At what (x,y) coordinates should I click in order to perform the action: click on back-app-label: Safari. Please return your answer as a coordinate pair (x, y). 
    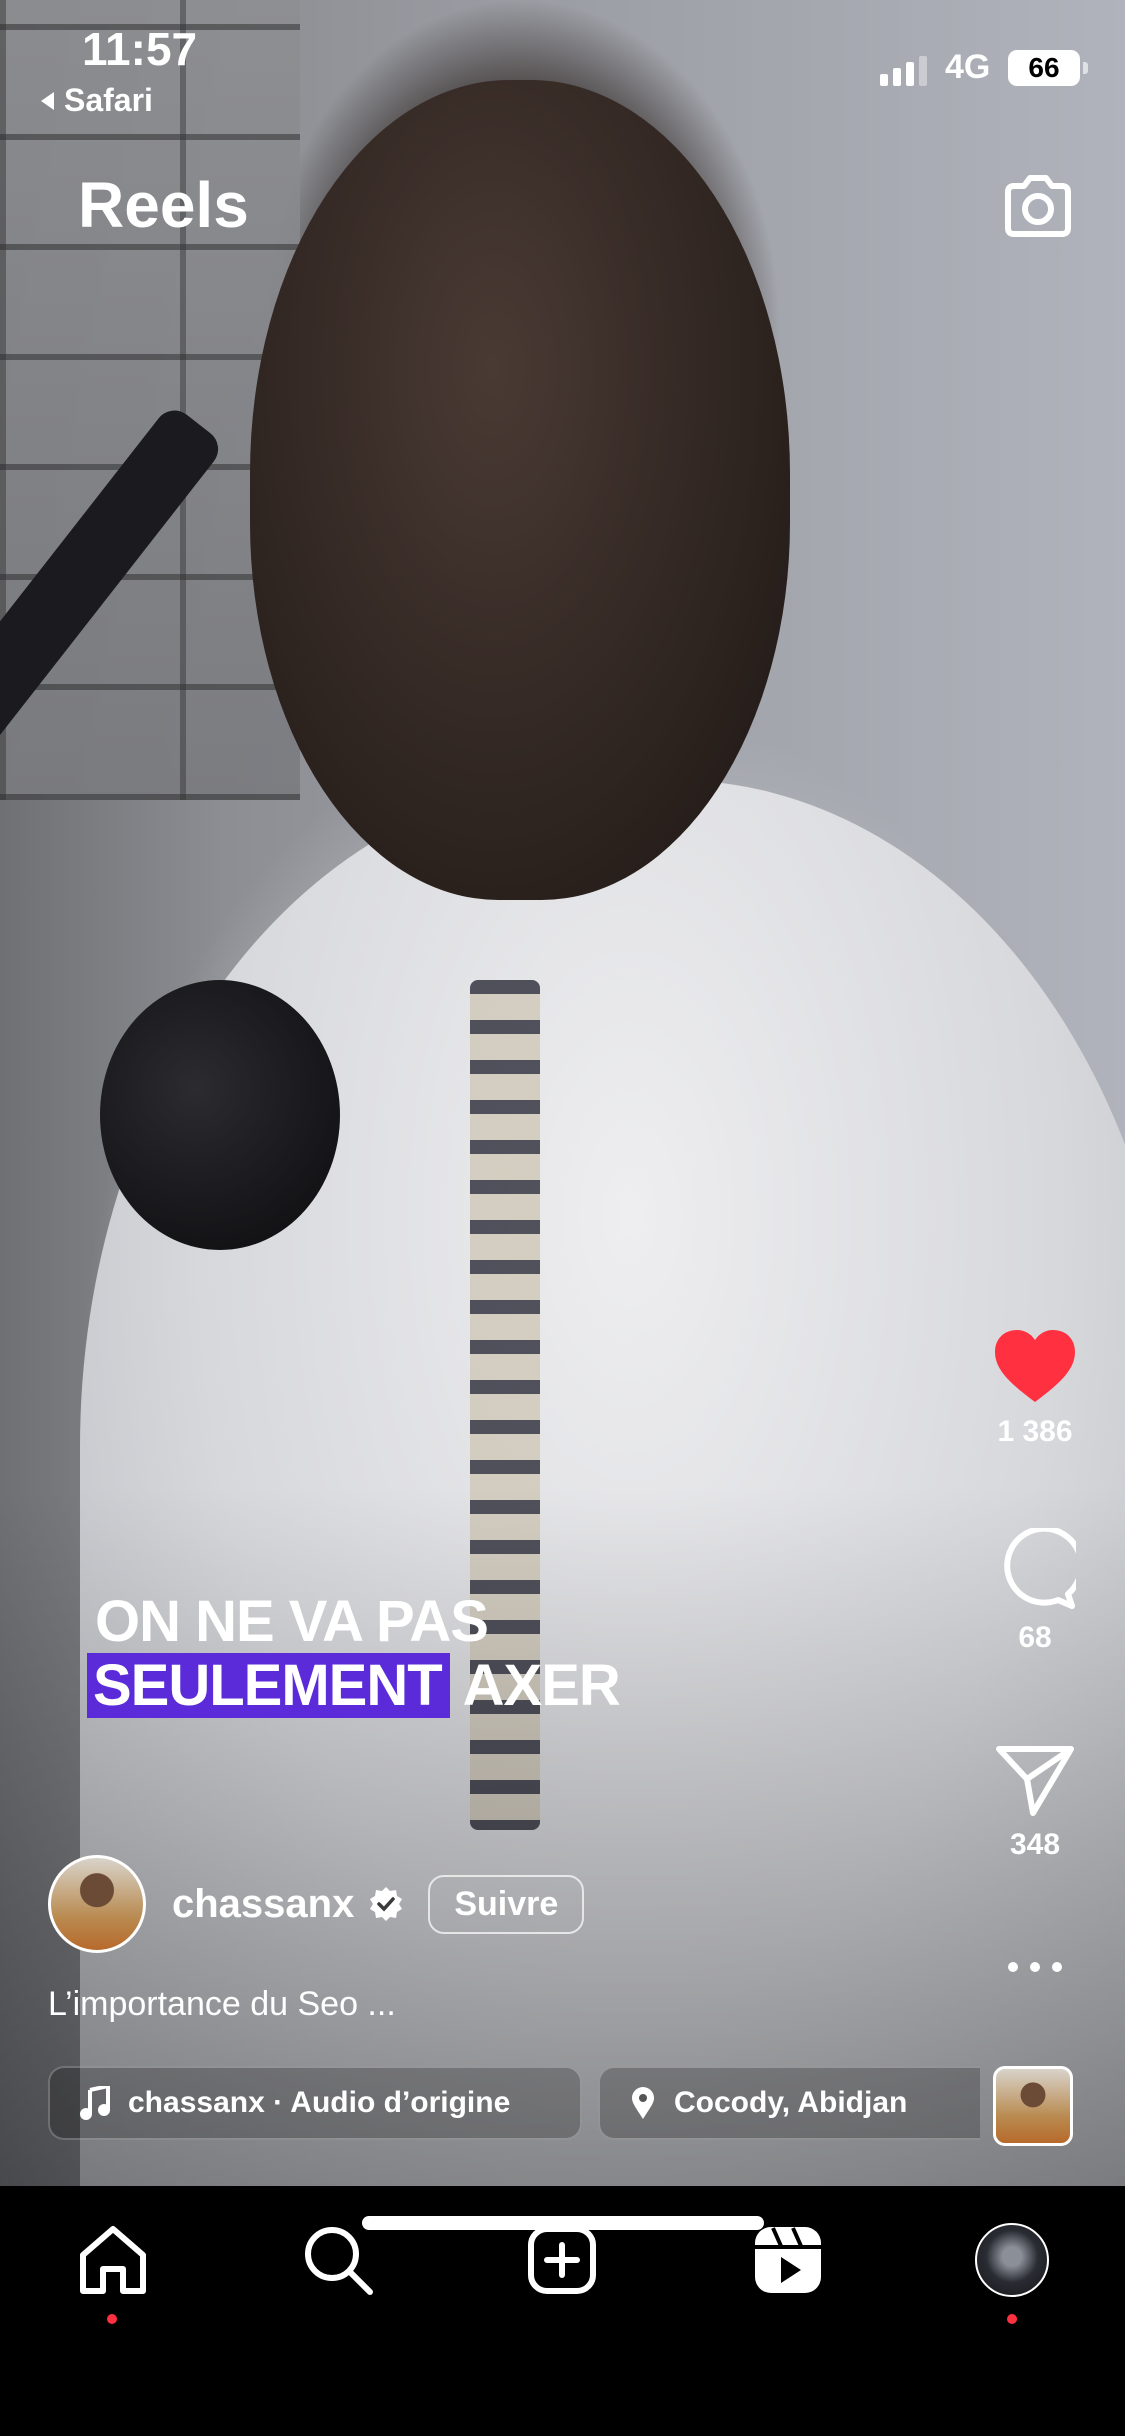
    Looking at the image, I should click on (108, 100).